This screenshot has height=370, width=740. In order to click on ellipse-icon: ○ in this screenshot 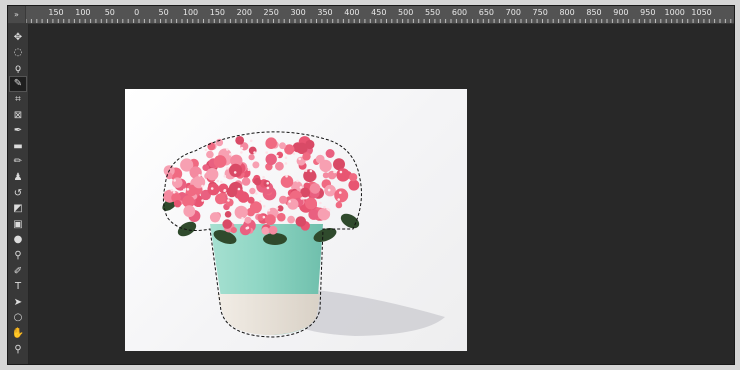, I will do `click(18, 318)`.